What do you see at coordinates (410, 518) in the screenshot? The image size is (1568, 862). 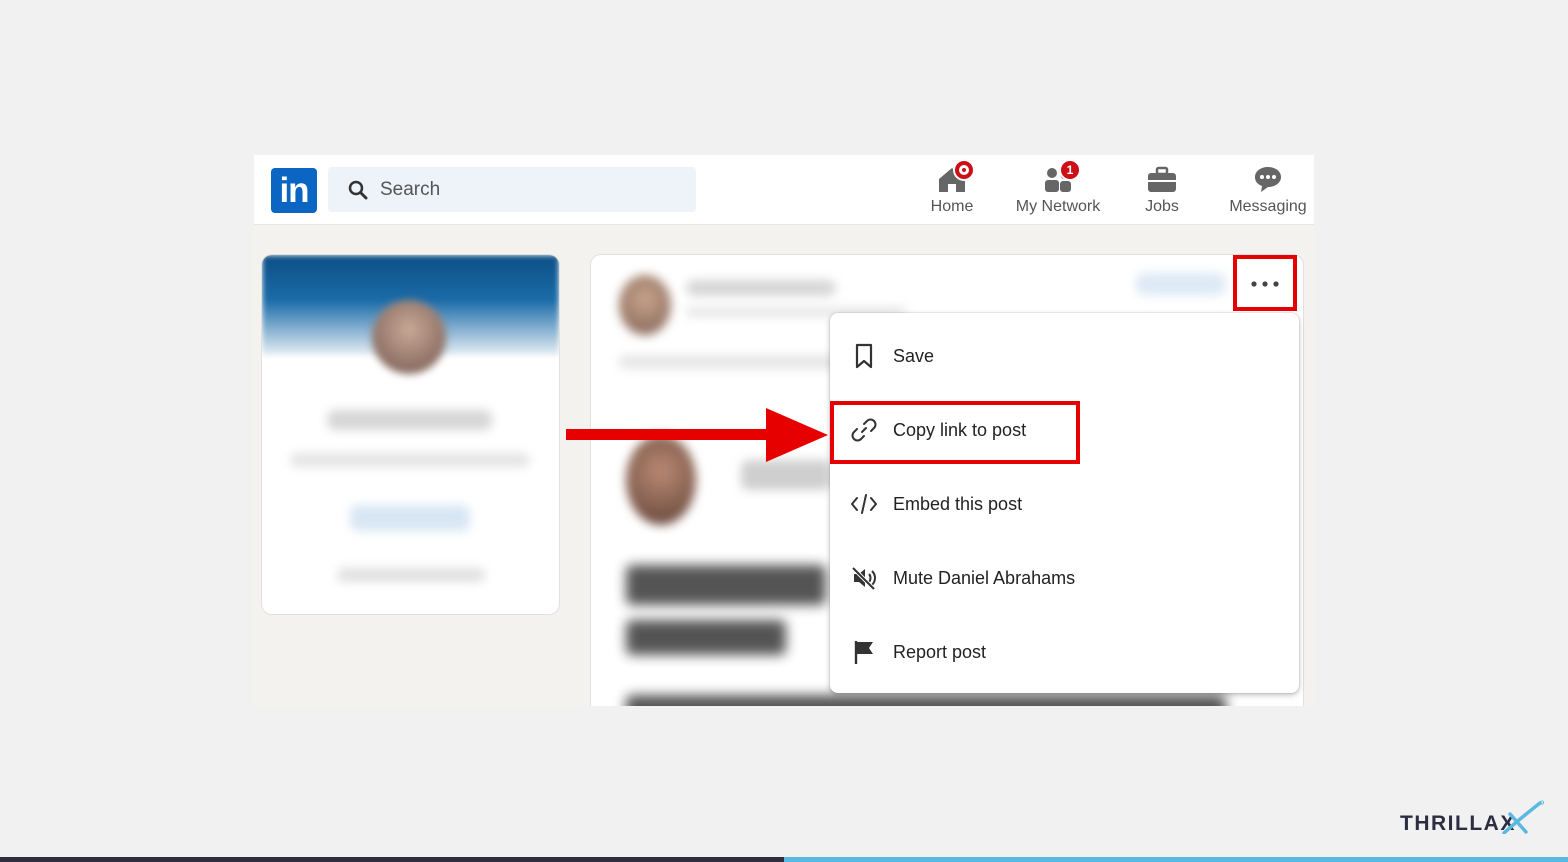 I see `blurred-button` at bounding box center [410, 518].